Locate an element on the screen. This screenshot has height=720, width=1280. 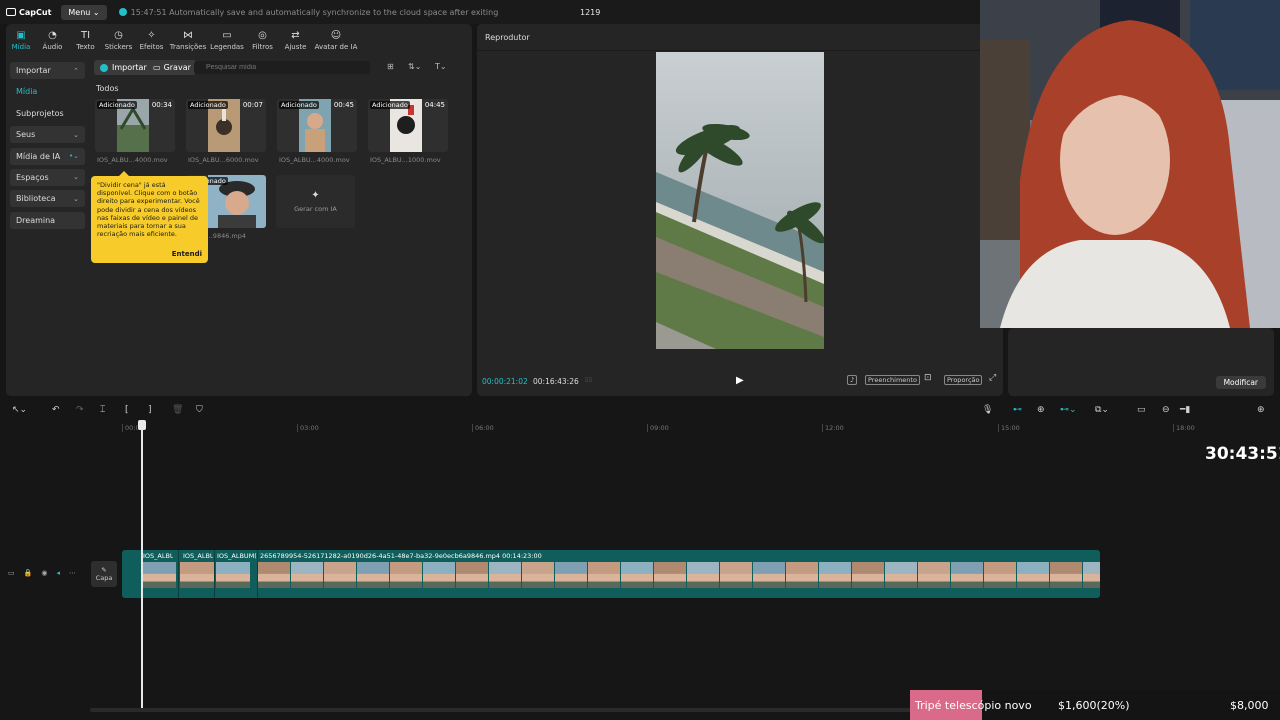
tab-text: TI Texto is located at coordinates (85, 40).